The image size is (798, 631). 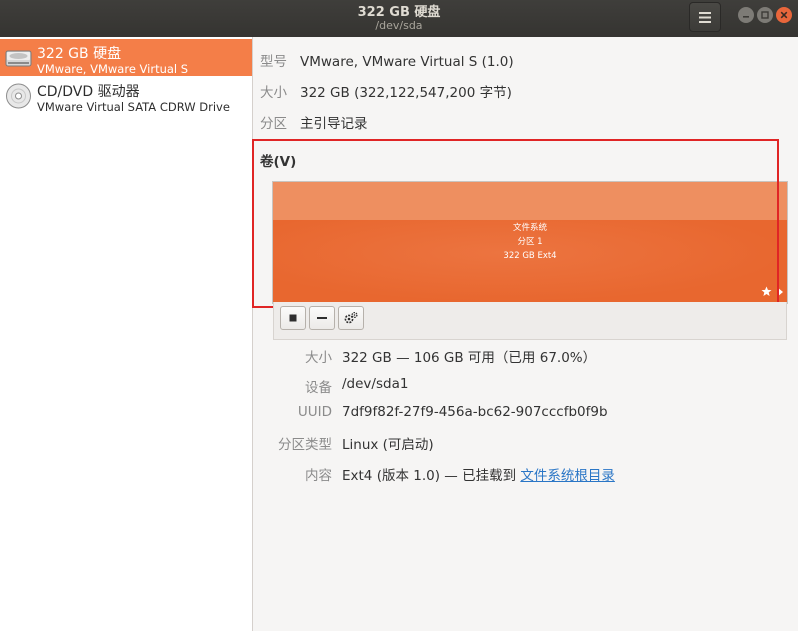 What do you see at coordinates (302, 474) in the screenshot?
I see `detail-contents-key-wrap: 内容` at bounding box center [302, 474].